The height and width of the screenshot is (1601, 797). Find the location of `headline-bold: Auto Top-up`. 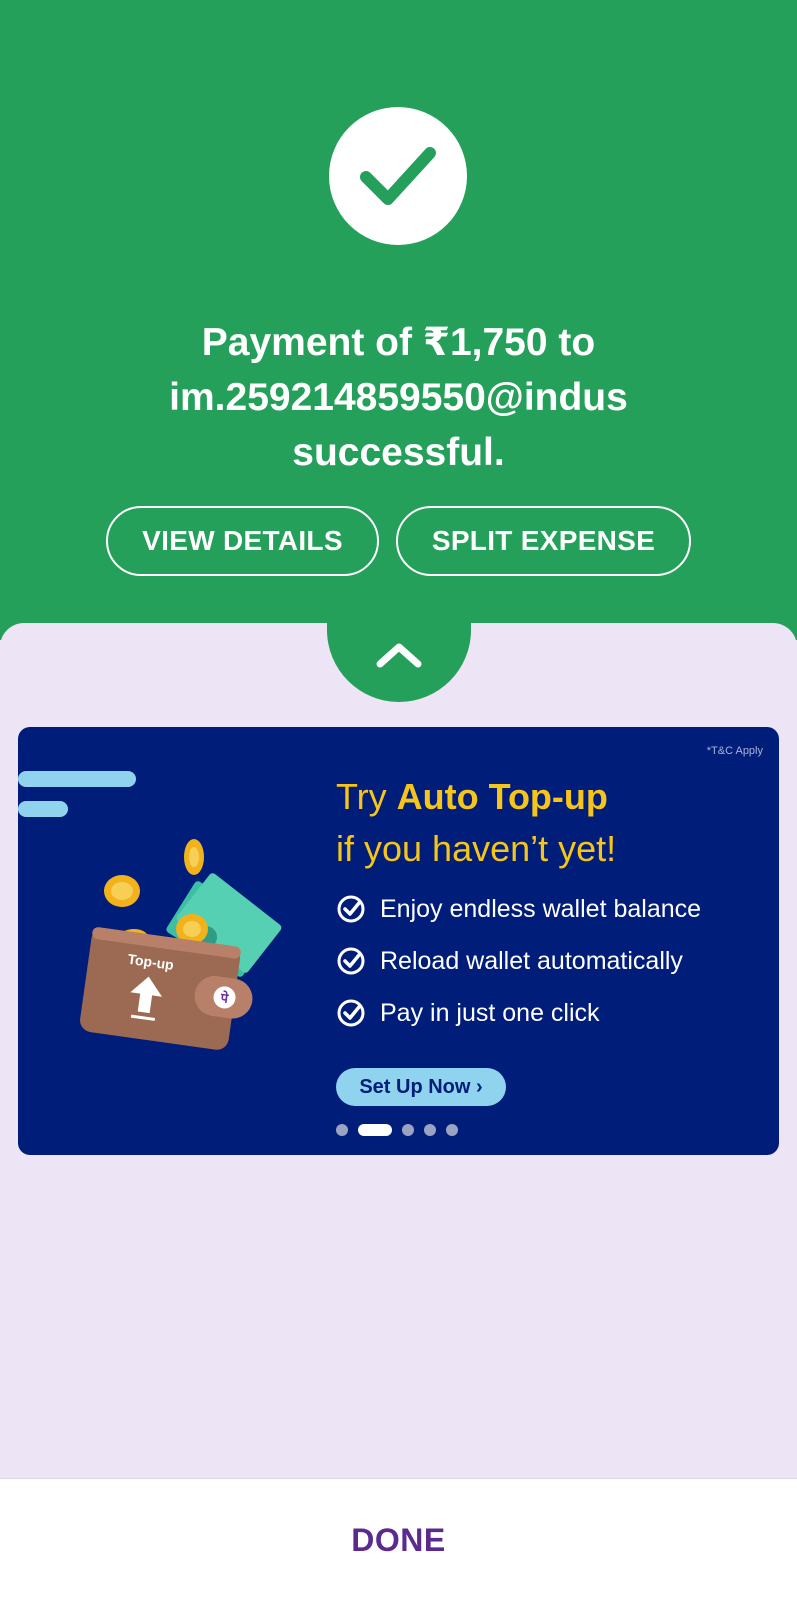

headline-bold: Auto Top-up is located at coordinates (502, 796).